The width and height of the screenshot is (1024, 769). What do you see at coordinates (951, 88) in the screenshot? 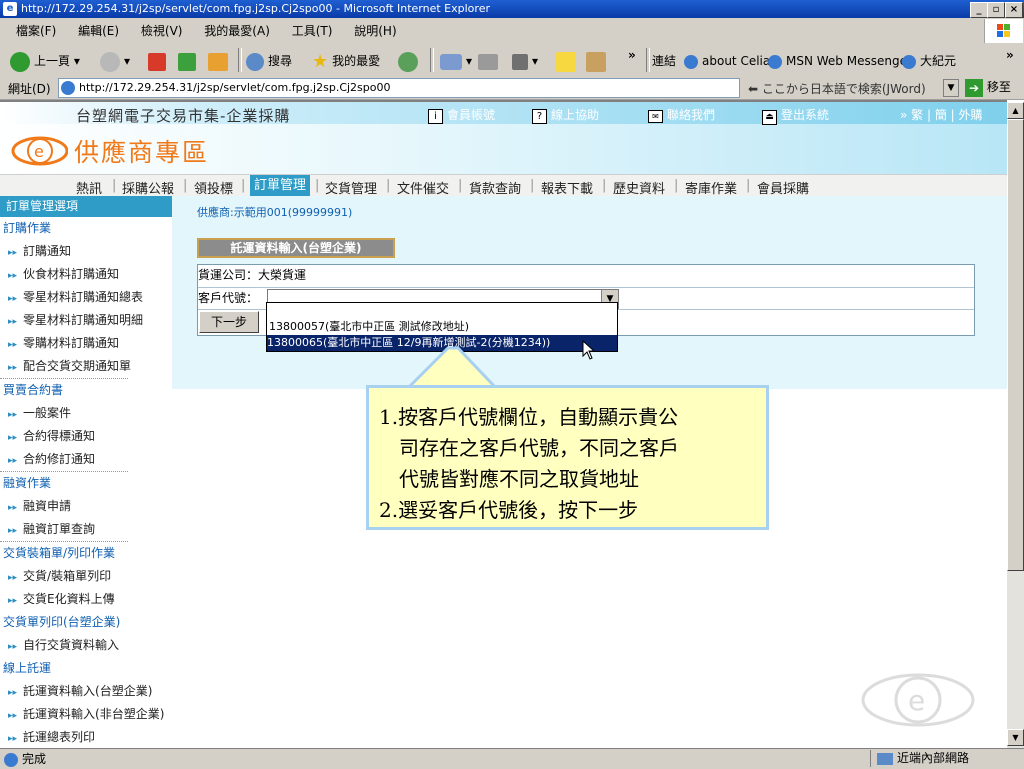
I see `jword-dropdown-button: ▼` at bounding box center [951, 88].